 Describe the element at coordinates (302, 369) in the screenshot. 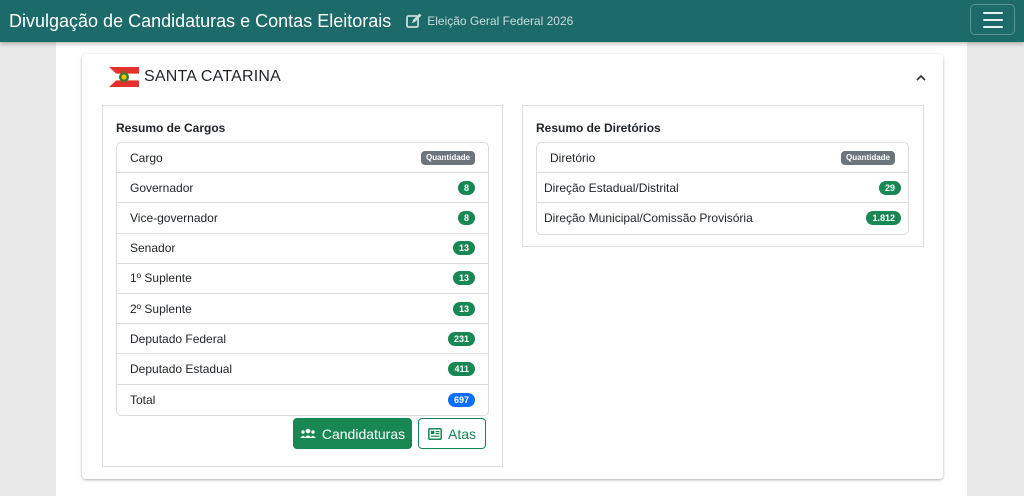

I see `list-item: Deputado Estadual 411` at that location.